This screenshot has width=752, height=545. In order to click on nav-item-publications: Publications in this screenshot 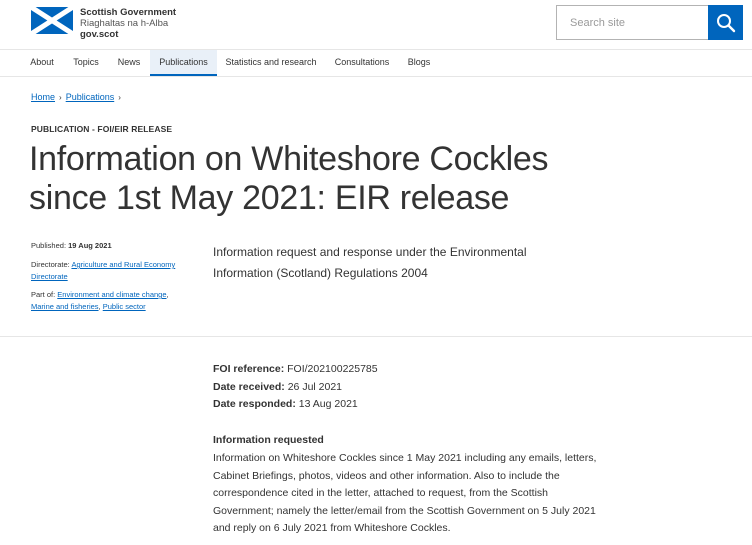, I will do `click(183, 63)`.